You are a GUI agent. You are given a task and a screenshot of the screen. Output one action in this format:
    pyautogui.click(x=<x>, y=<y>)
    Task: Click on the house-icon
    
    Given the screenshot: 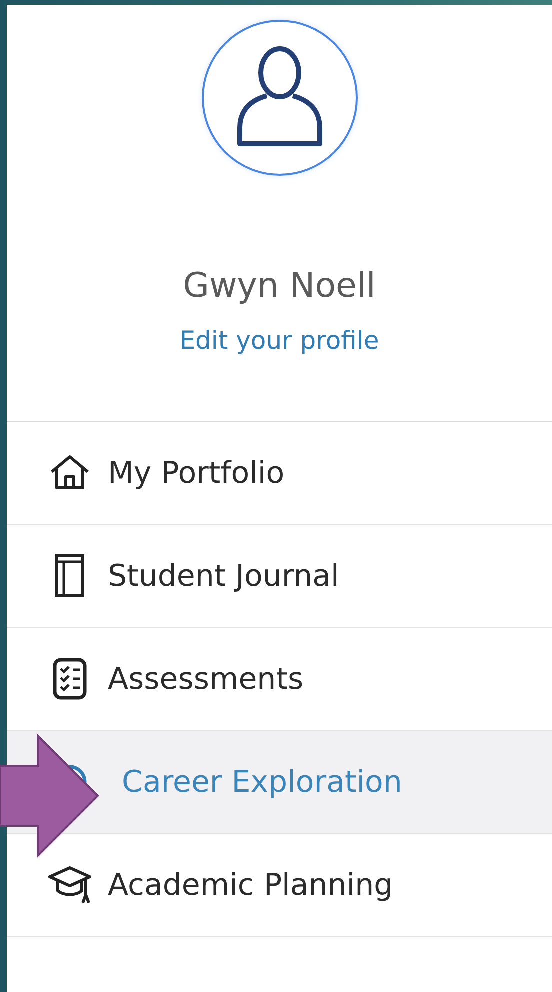 What is the action you would take?
    pyautogui.click(x=70, y=473)
    